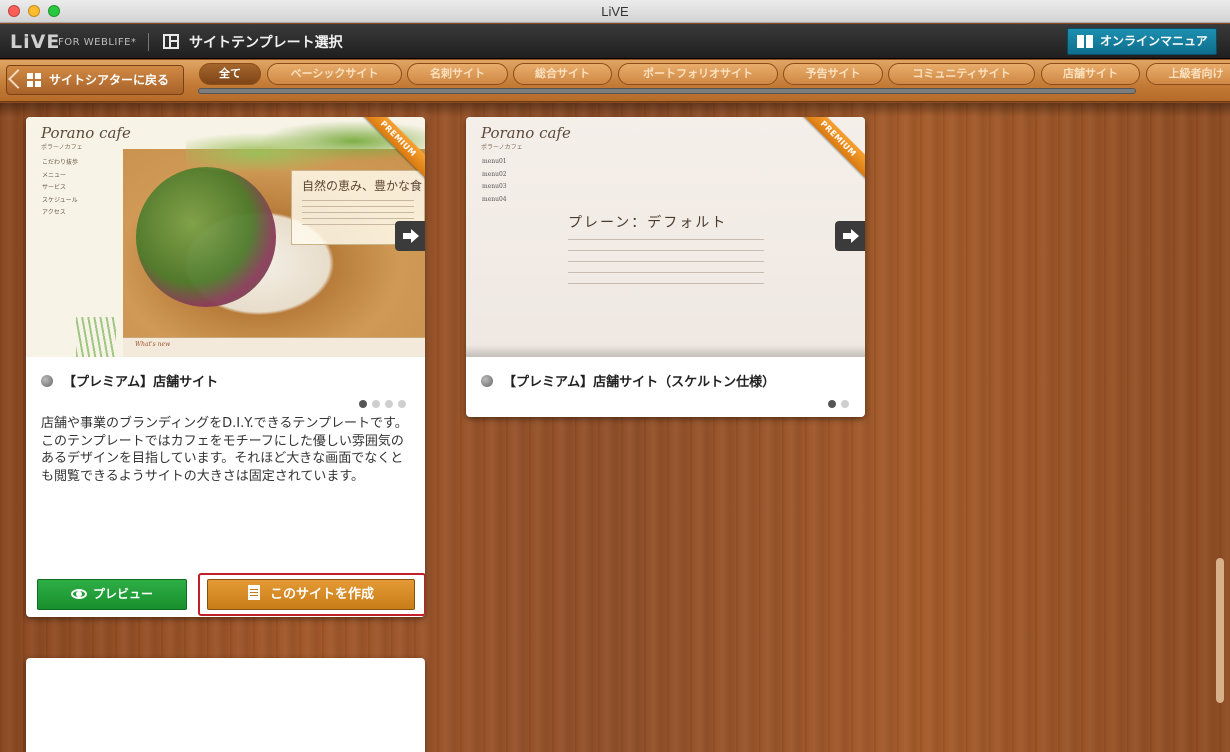 This screenshot has height=752, width=1230. I want to click on salad-photo, so click(206, 237).